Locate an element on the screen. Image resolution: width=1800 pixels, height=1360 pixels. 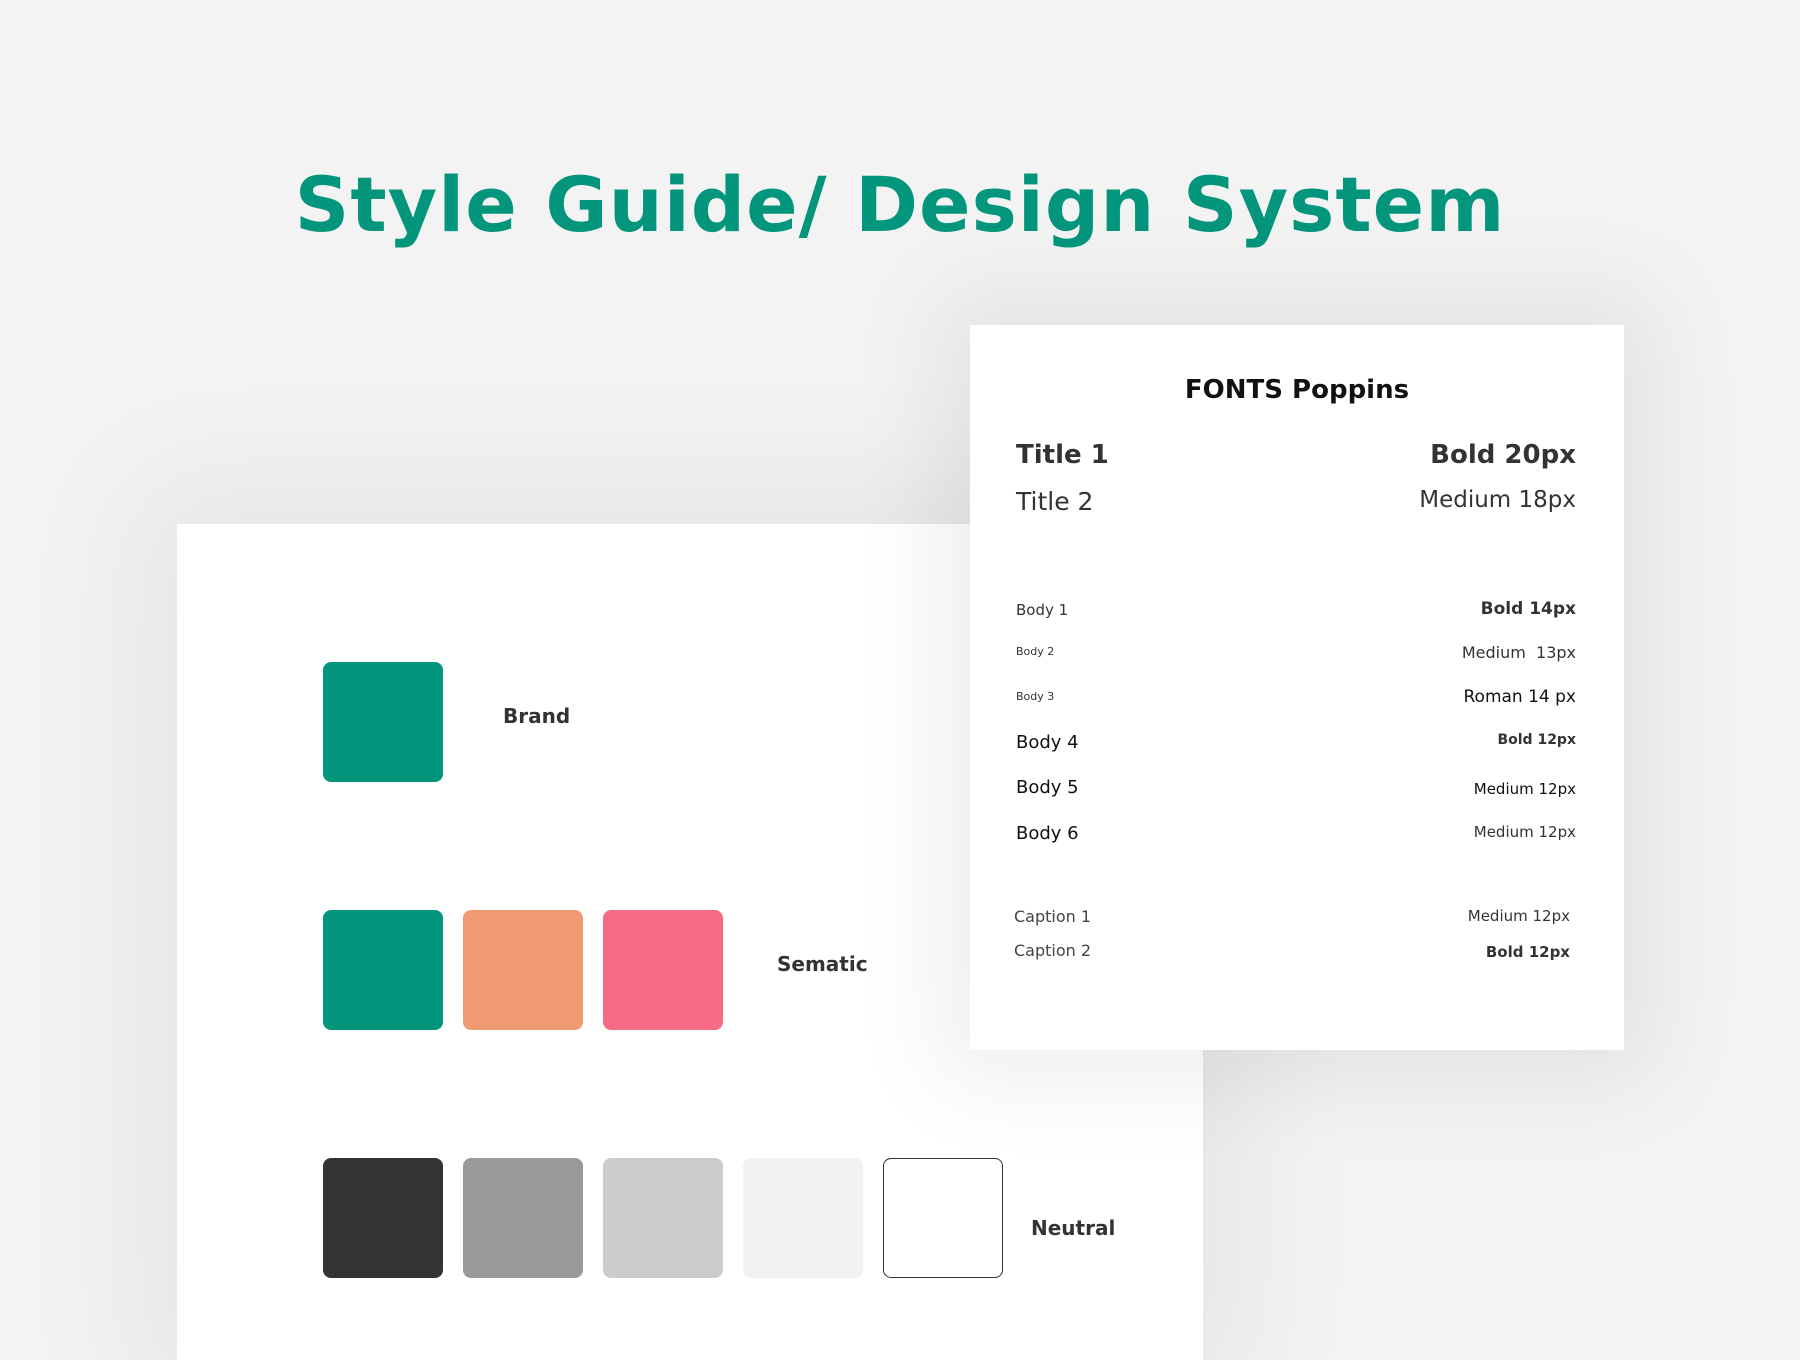
font-name-body-3: Body 3 is located at coordinates (1035, 696).